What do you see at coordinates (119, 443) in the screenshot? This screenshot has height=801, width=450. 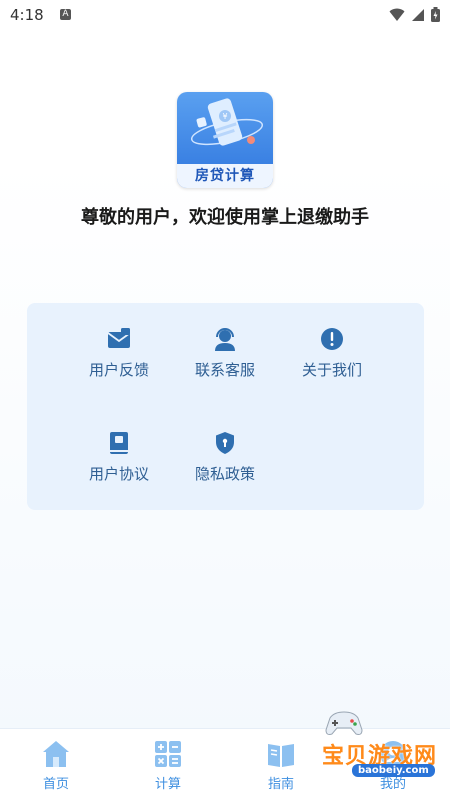 I see `agreement-book-icon` at bounding box center [119, 443].